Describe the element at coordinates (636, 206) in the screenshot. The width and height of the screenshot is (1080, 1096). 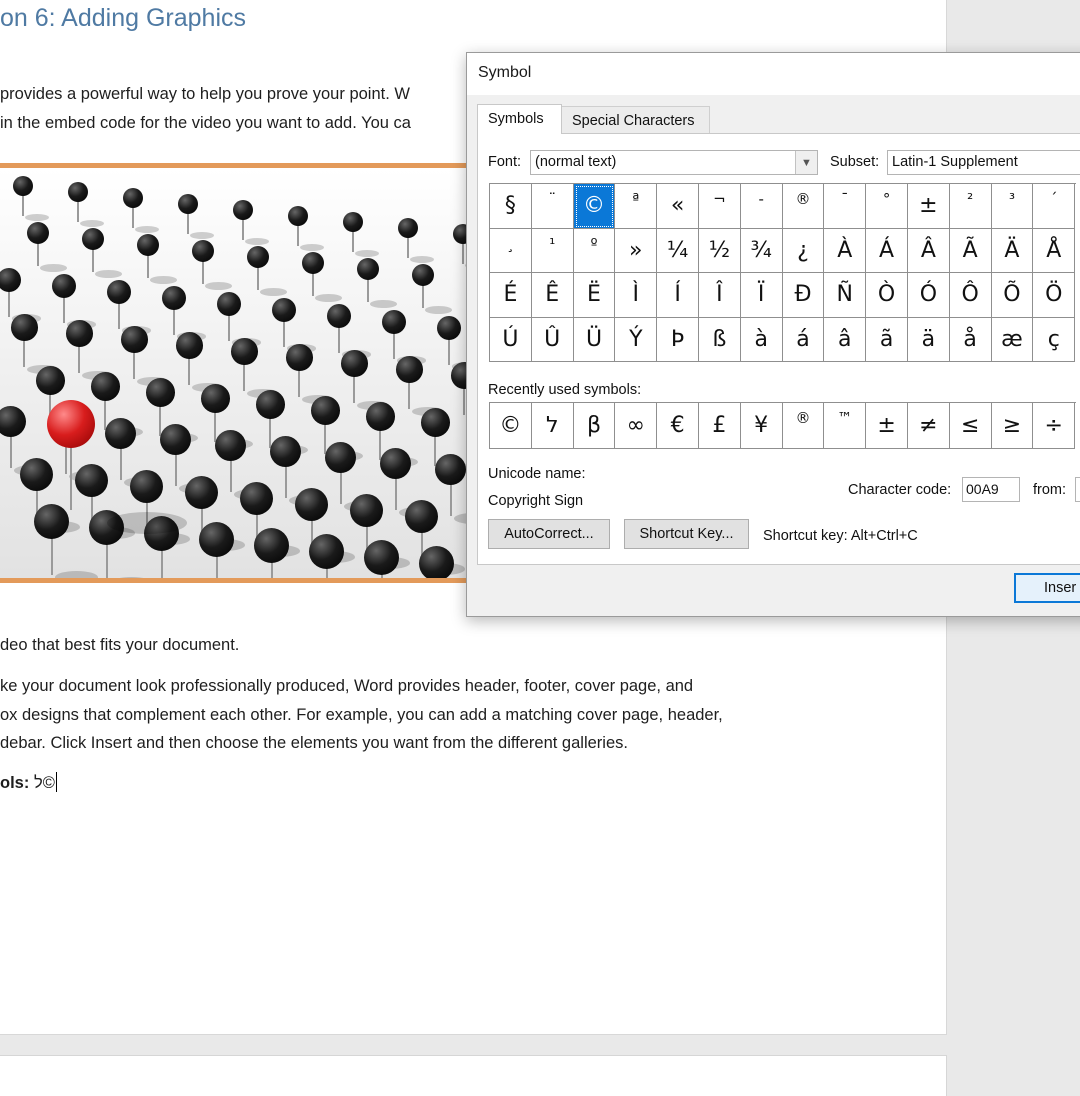
I see `symbol-cell: ª` at that location.